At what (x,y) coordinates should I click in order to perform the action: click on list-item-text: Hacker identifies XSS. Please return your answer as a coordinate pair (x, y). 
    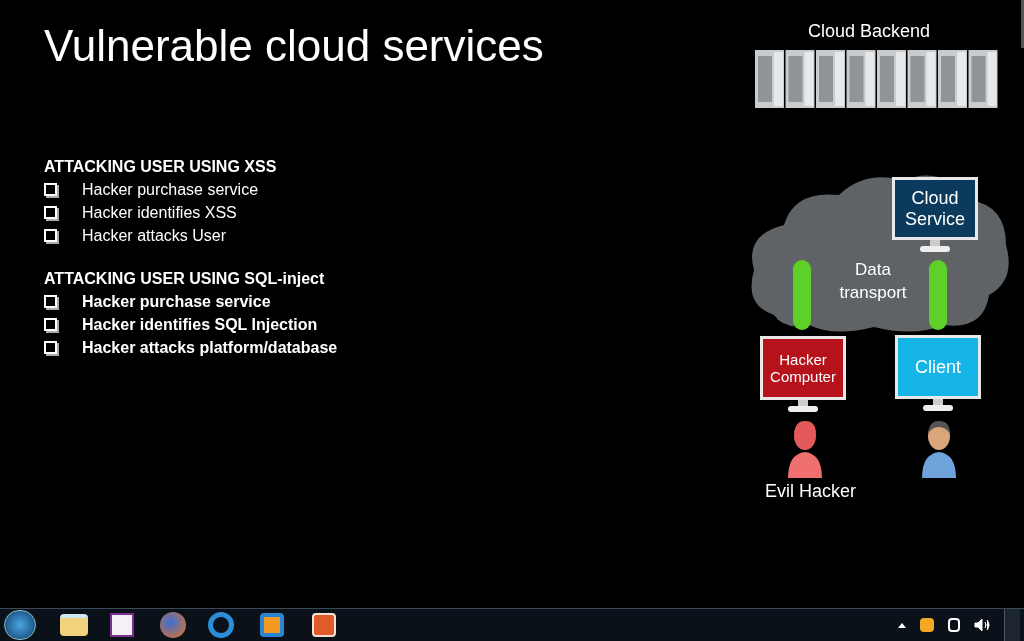
    Looking at the image, I should click on (159, 213).